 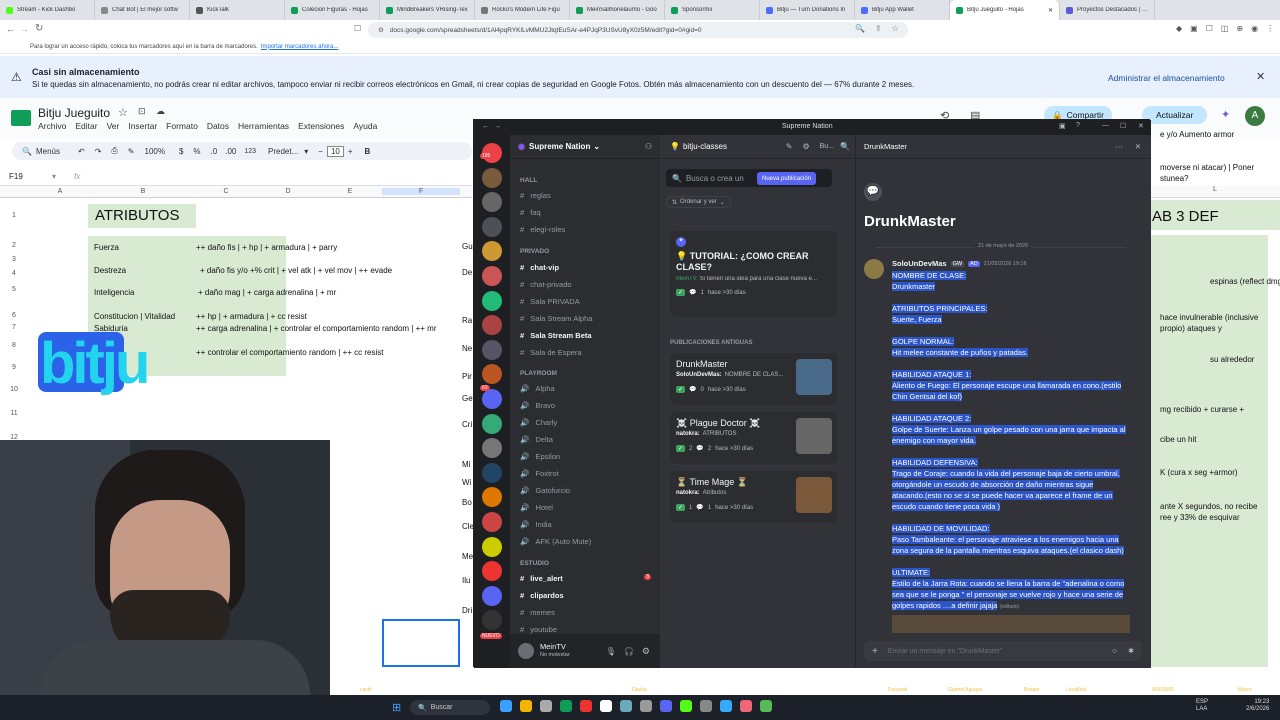 What do you see at coordinates (536, 524) in the screenshot?
I see `channel-item: 🔊 India` at bounding box center [536, 524].